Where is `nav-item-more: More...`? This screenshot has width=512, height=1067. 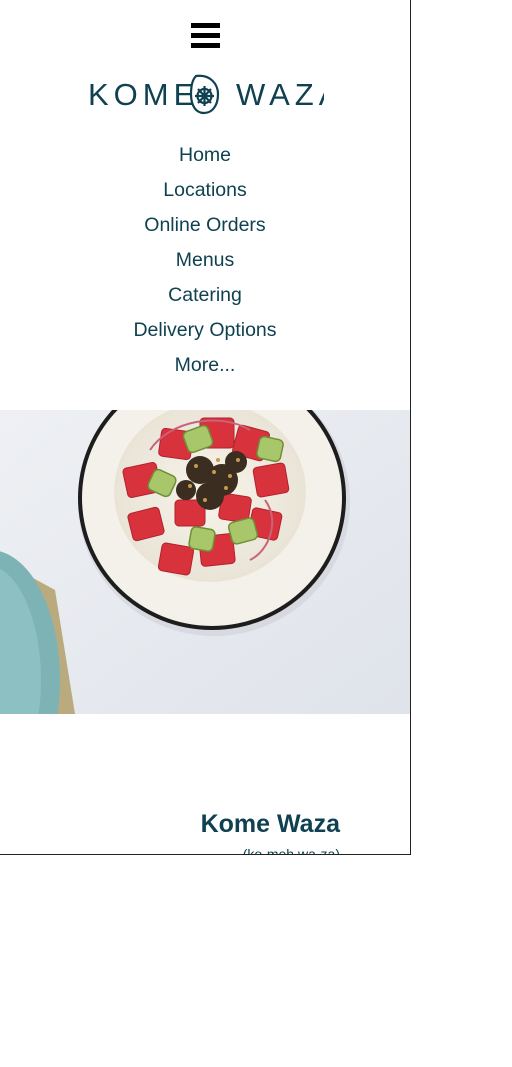 nav-item-more: More... is located at coordinates (205, 365).